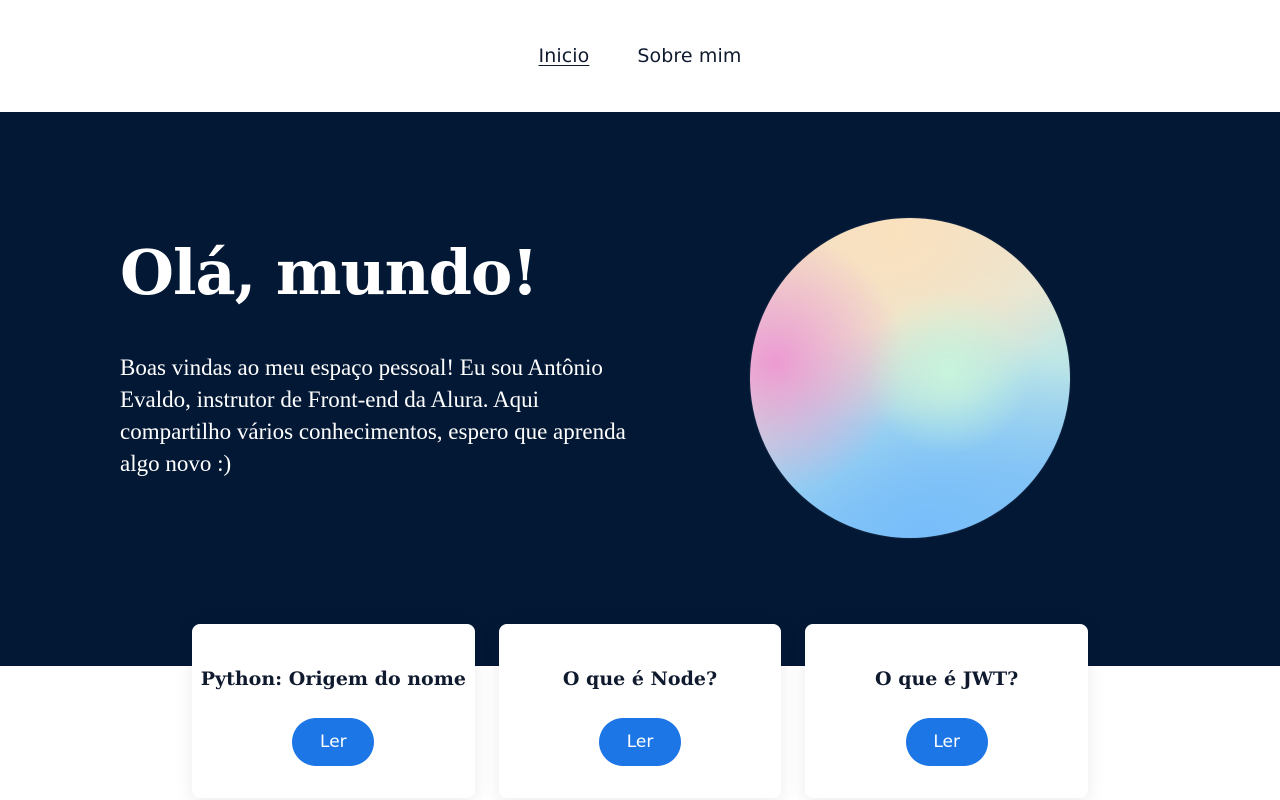 The height and width of the screenshot is (800, 1280). I want to click on article-card: O que é JWT? Ler, so click(947, 711).